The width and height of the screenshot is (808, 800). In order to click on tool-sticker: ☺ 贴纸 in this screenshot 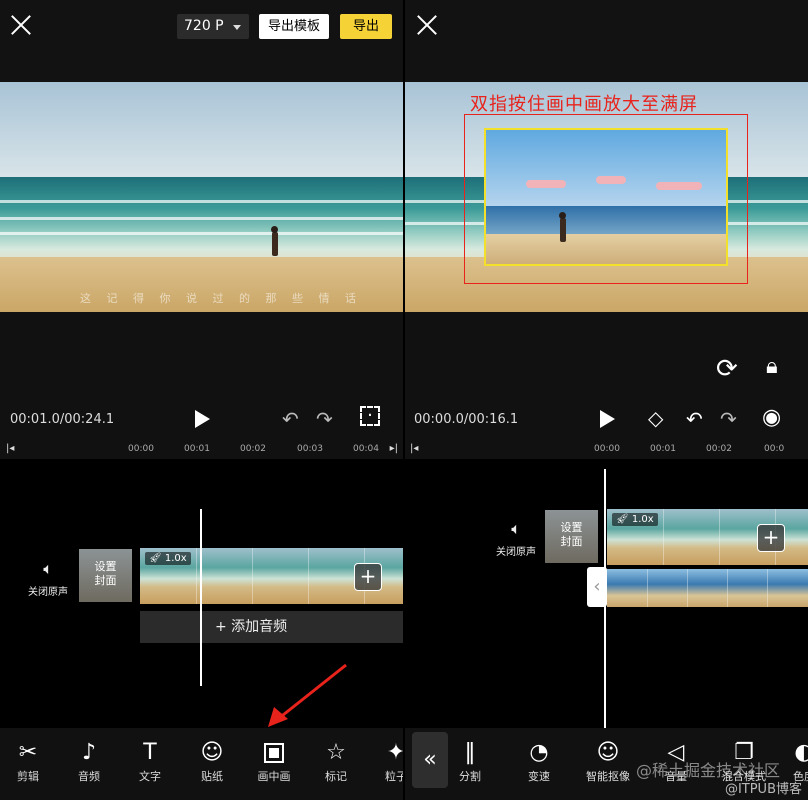, I will do `click(212, 761)`.